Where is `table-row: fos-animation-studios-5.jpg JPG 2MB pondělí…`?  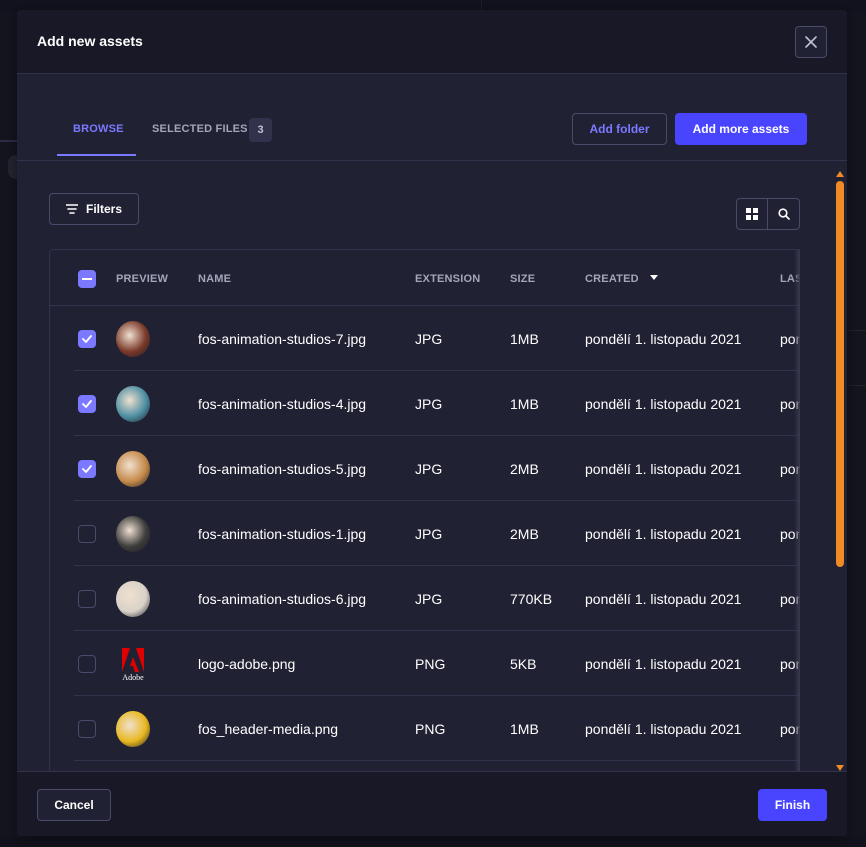
table-row: fos-animation-studios-5.jpg JPG 2MB pondělí… is located at coordinates (437, 468).